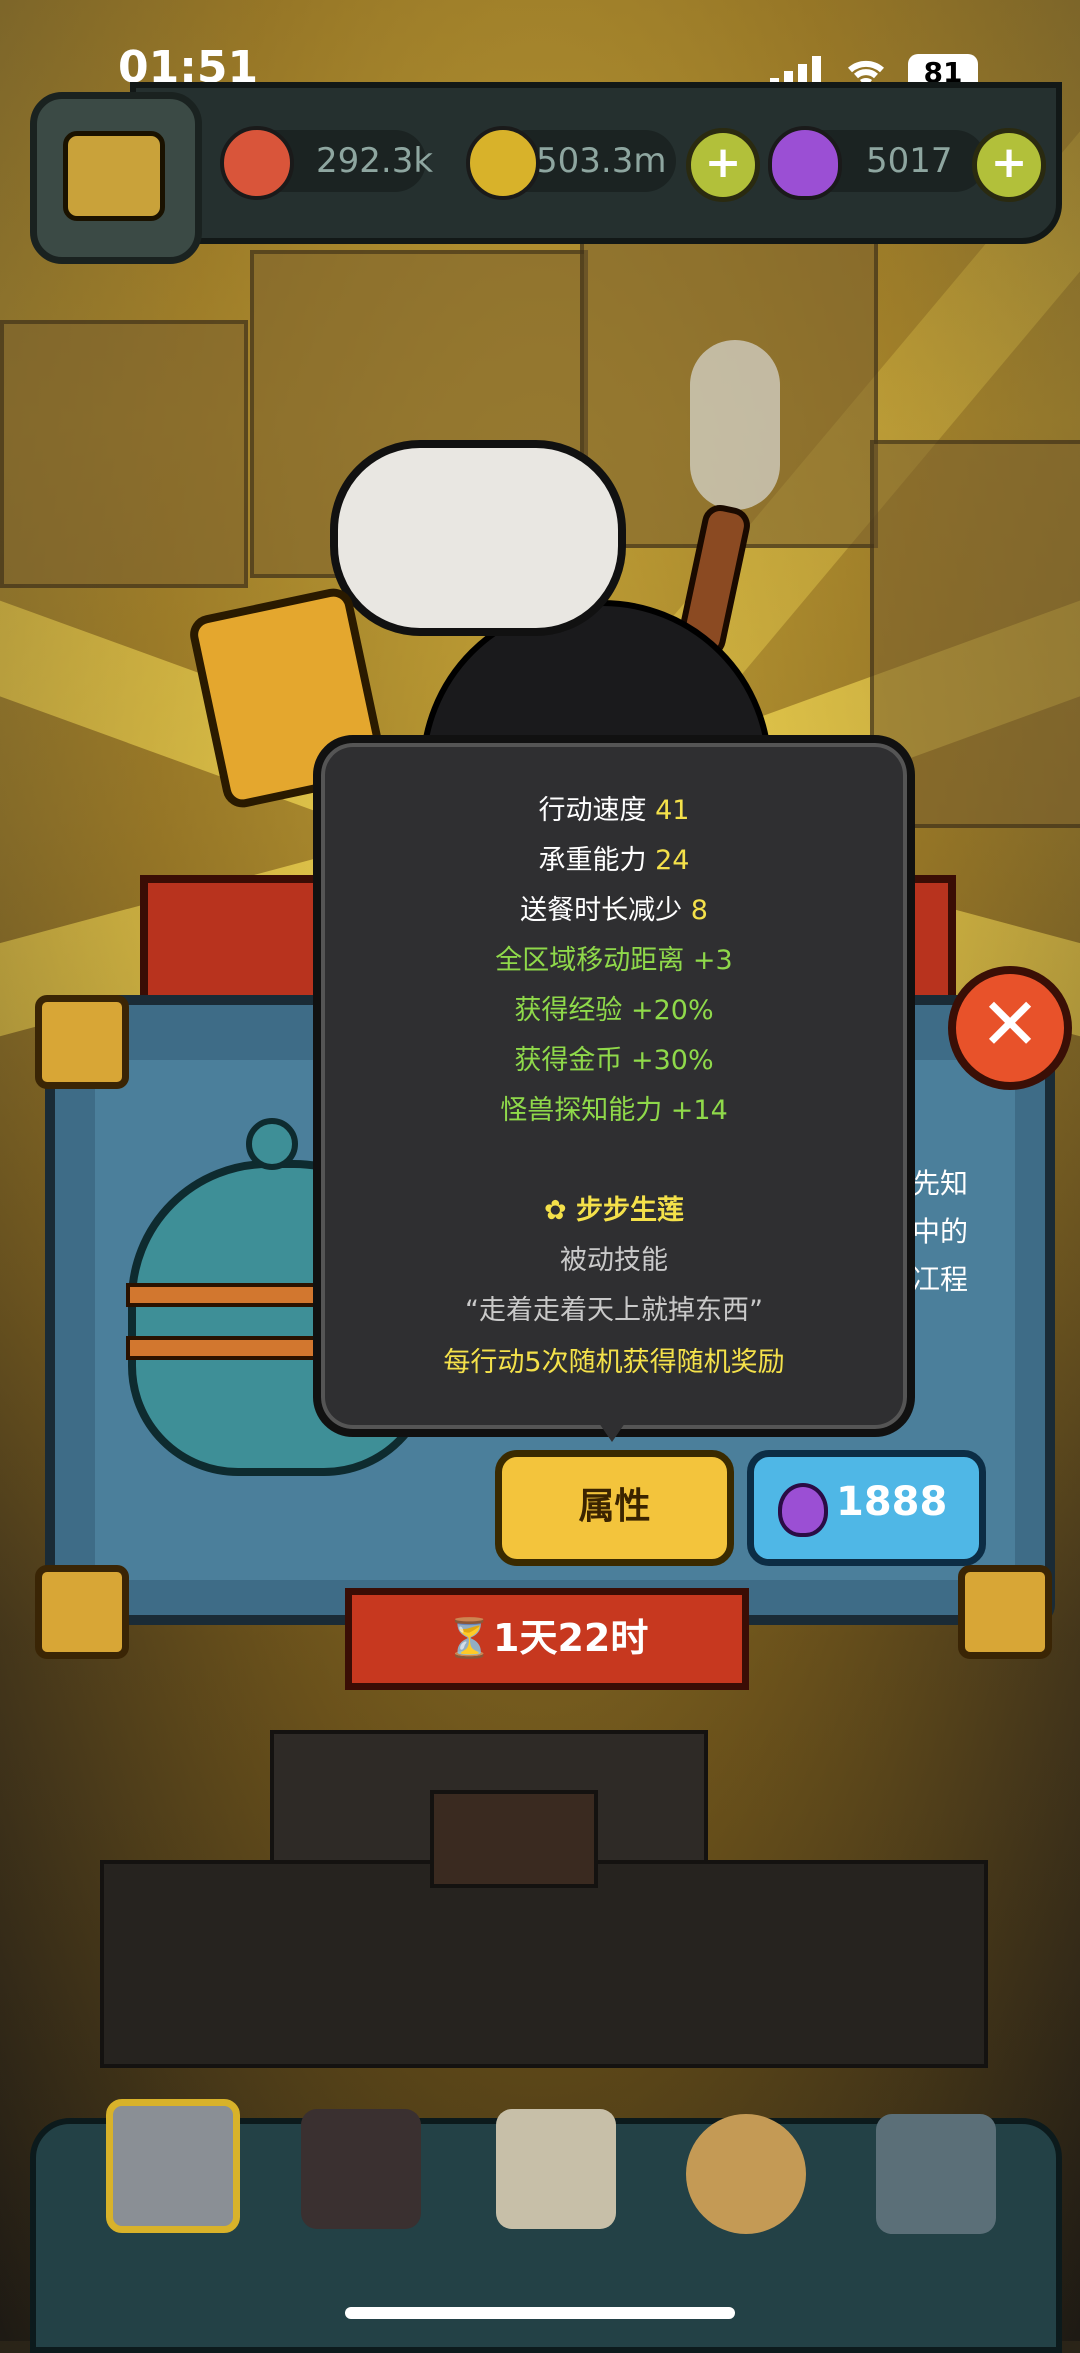 This screenshot has height=2353, width=1080. I want to click on stat-value: 41, so click(672, 810).